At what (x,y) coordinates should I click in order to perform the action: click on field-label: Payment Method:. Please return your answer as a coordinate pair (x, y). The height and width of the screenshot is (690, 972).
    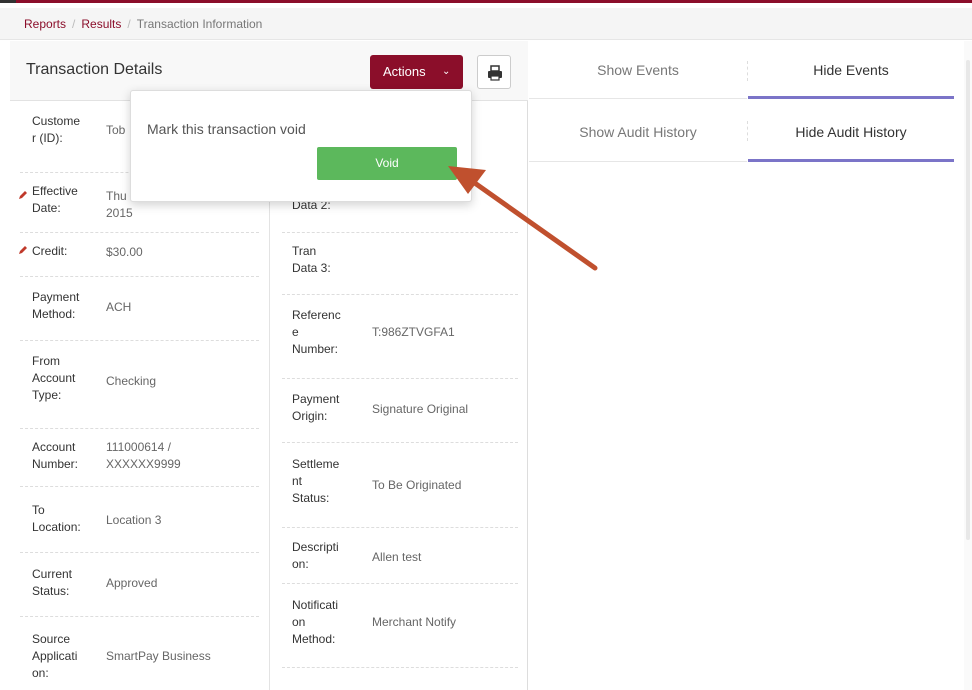
    Looking at the image, I should click on (56, 305).